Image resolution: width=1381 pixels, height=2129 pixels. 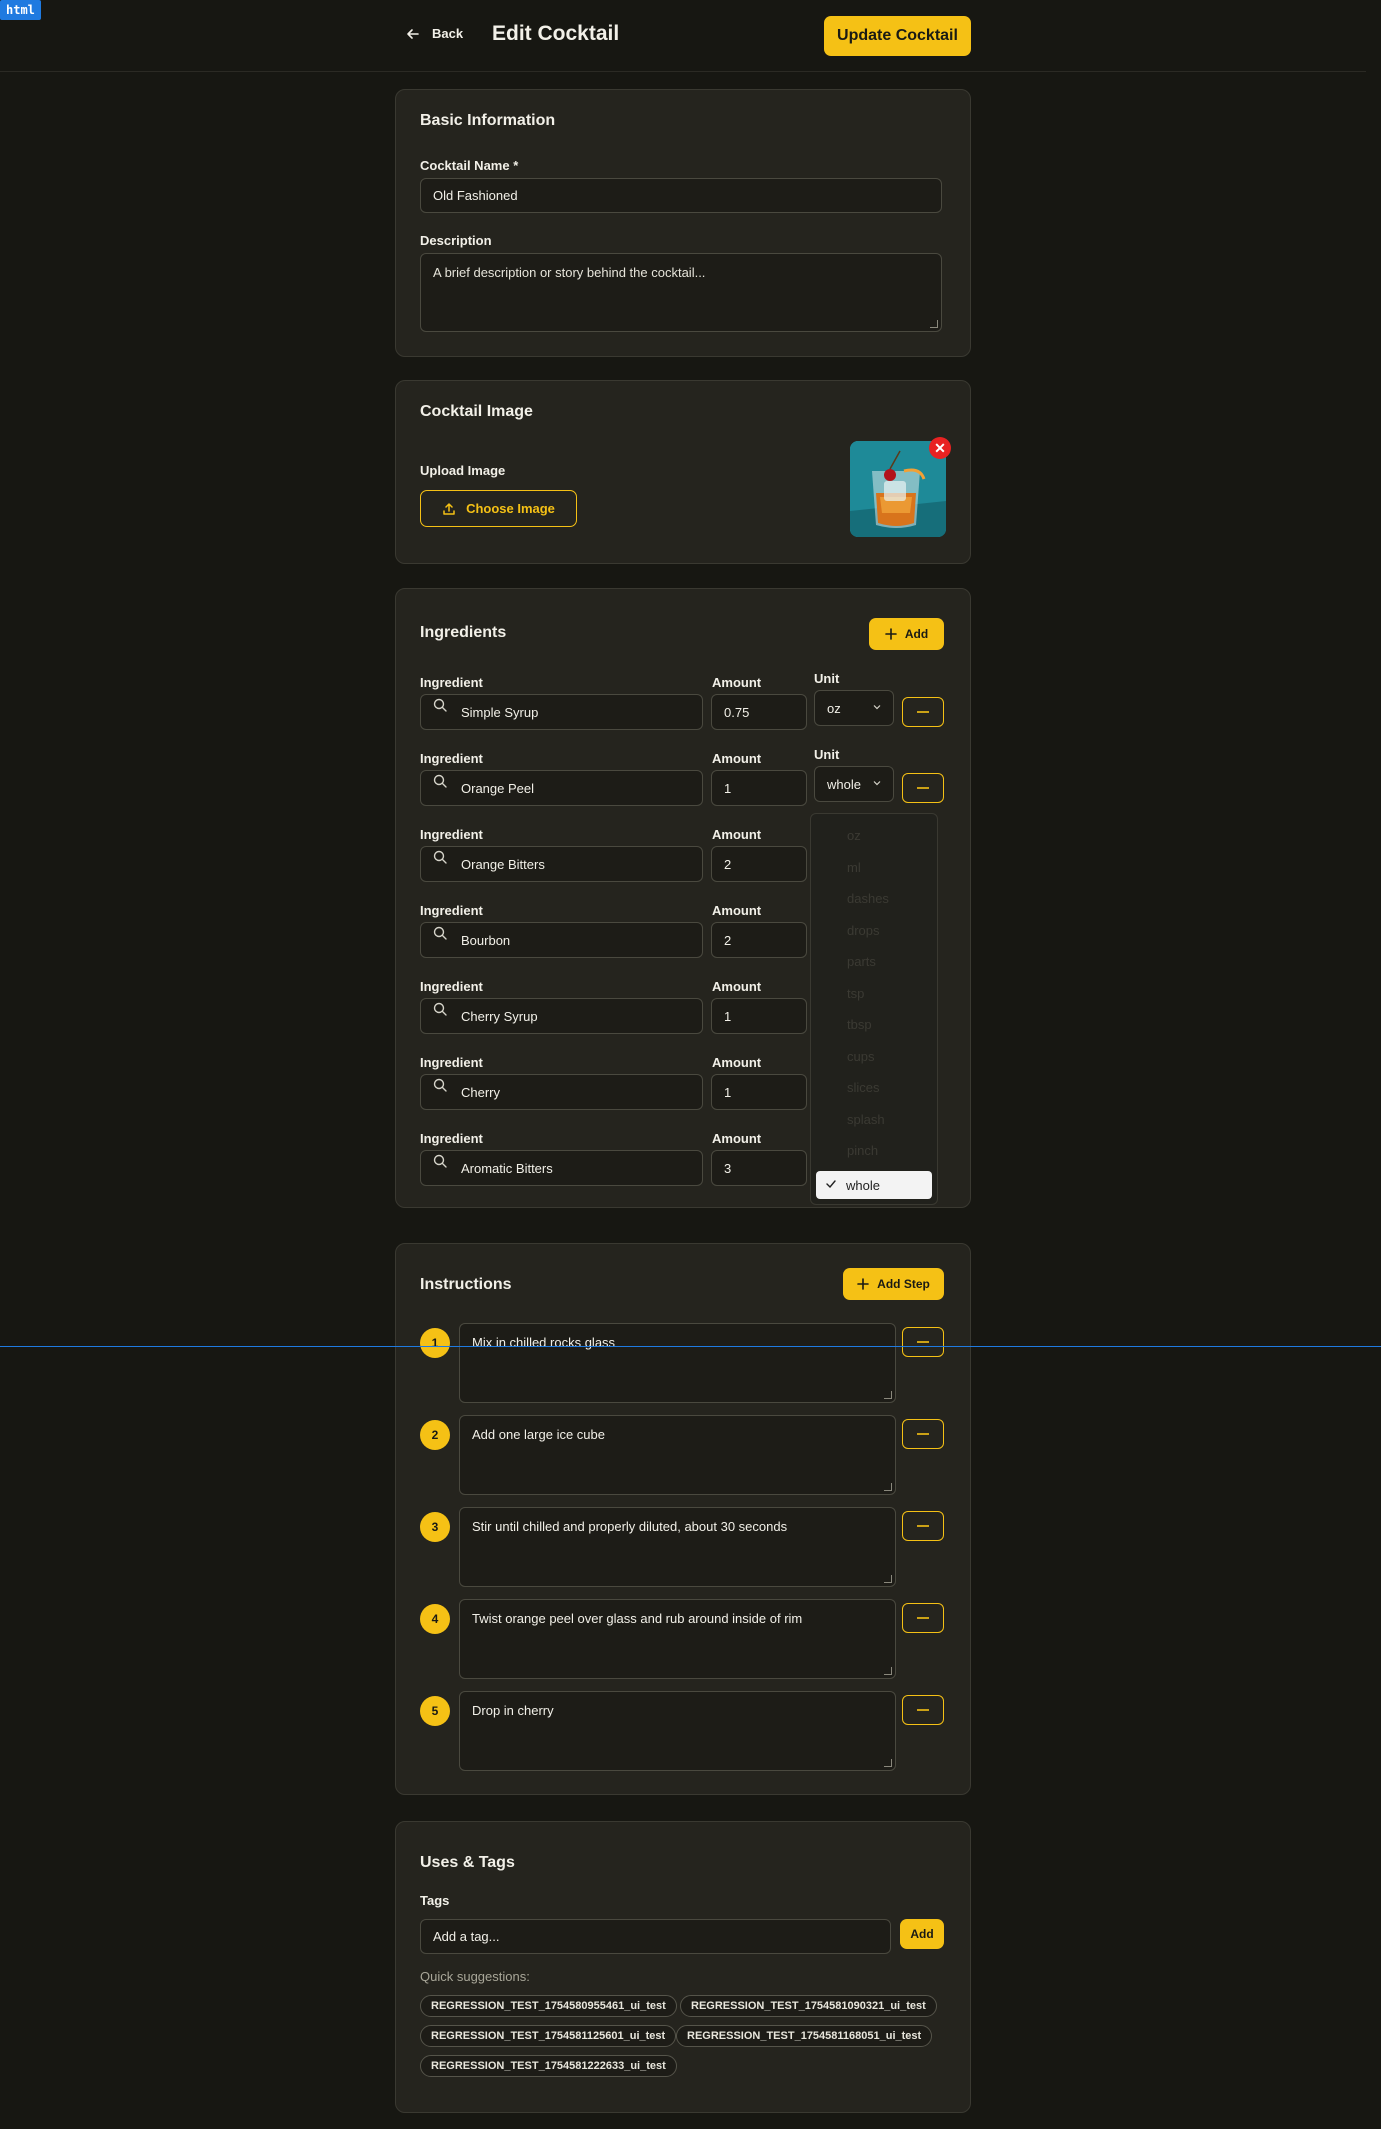 I want to click on unit-option: oz, so click(x=854, y=835).